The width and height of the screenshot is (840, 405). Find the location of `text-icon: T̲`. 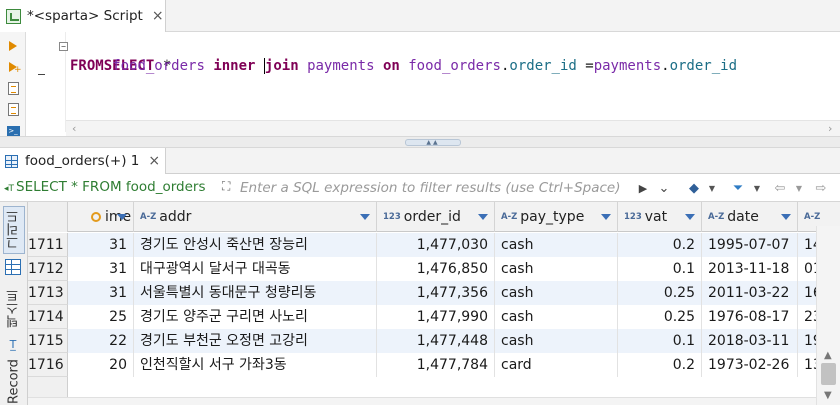

text-icon: T̲ is located at coordinates (13, 346).